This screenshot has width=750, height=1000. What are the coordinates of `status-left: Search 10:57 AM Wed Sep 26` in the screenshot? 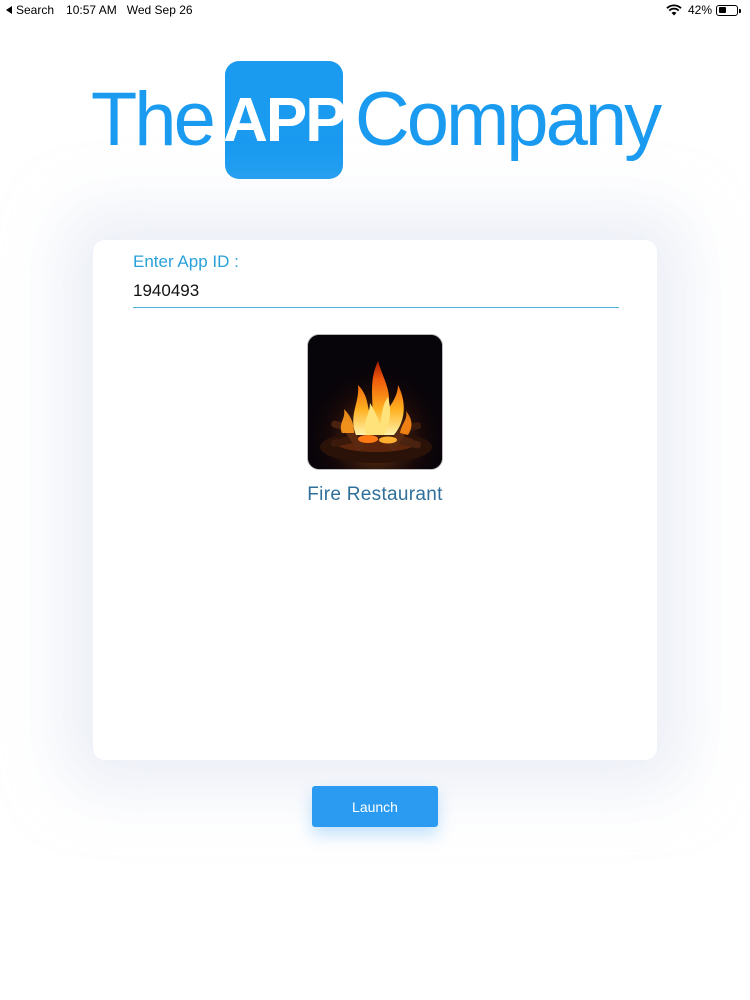 It's located at (99, 10).